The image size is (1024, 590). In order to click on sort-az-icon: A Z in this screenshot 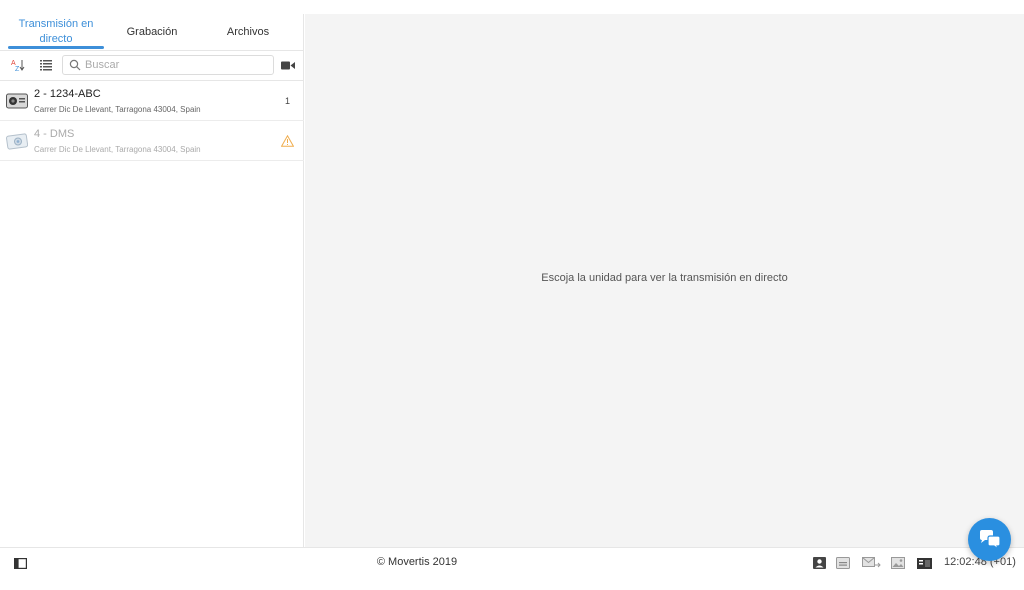, I will do `click(18, 65)`.